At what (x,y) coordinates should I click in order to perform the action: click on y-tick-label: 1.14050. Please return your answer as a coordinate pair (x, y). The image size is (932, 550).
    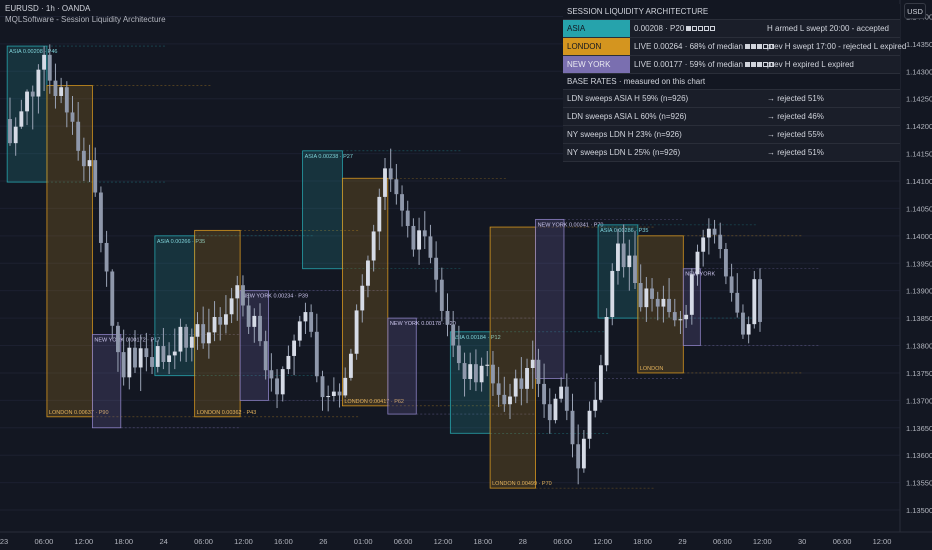
    Looking at the image, I should click on (919, 208).